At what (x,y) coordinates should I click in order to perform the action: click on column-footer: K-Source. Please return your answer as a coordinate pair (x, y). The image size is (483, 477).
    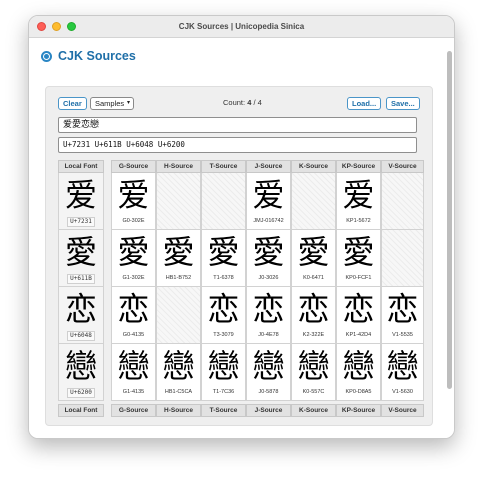
    Looking at the image, I should click on (313, 410).